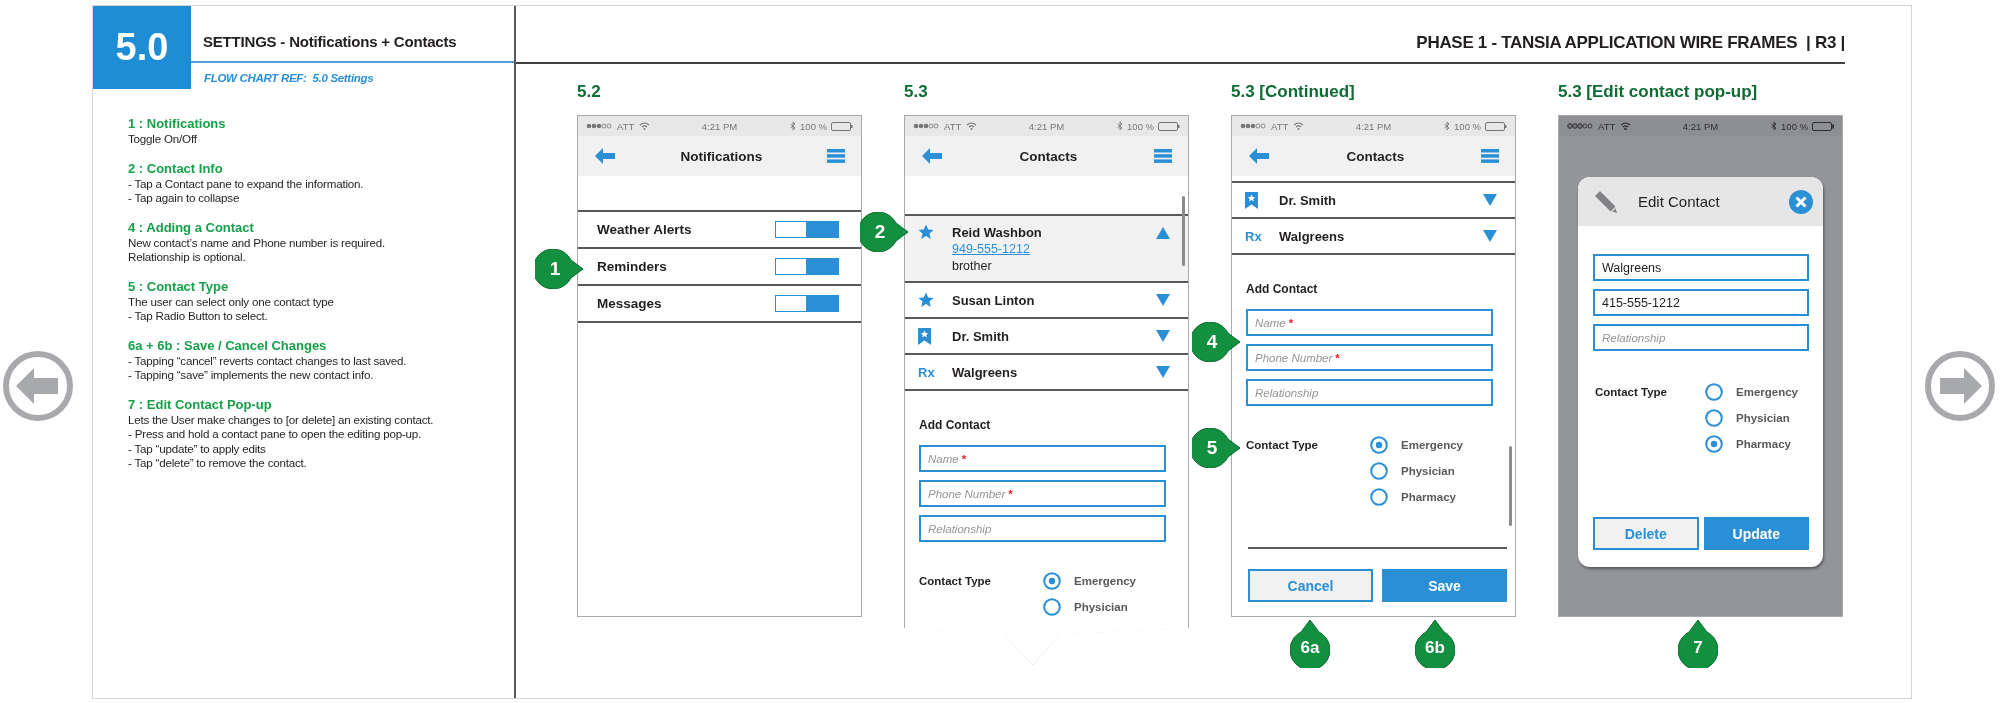  Describe the element at coordinates (916, 92) in the screenshot. I see `screen-label: 5.3` at that location.